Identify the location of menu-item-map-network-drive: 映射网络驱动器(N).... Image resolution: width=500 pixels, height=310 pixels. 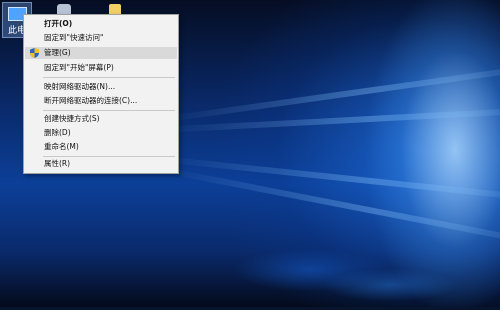
(101, 87).